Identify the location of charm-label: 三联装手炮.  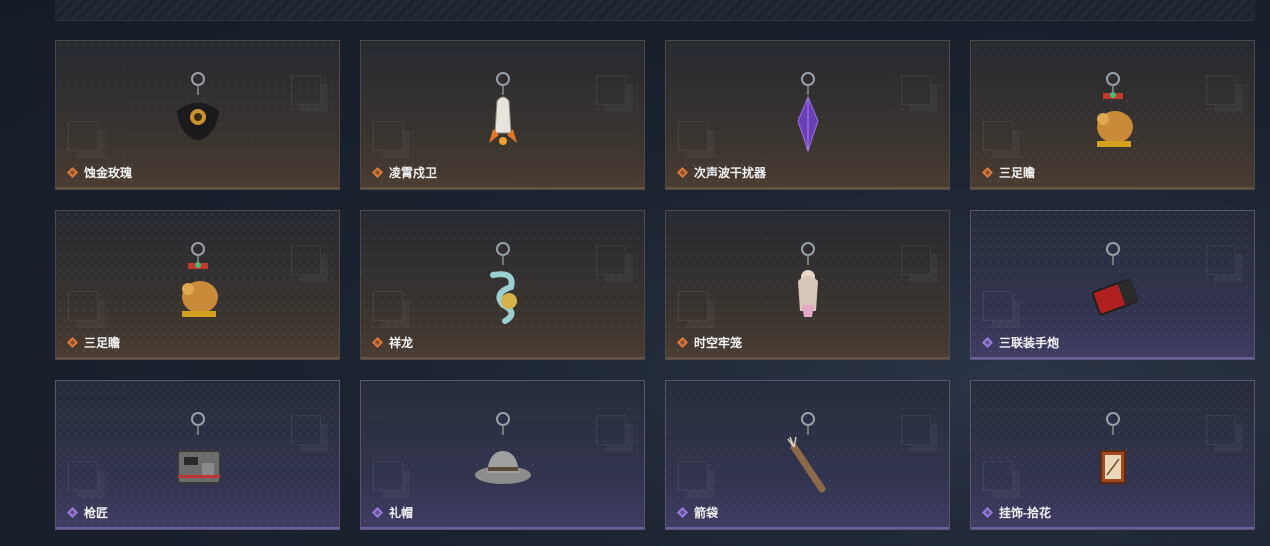
(1020, 342).